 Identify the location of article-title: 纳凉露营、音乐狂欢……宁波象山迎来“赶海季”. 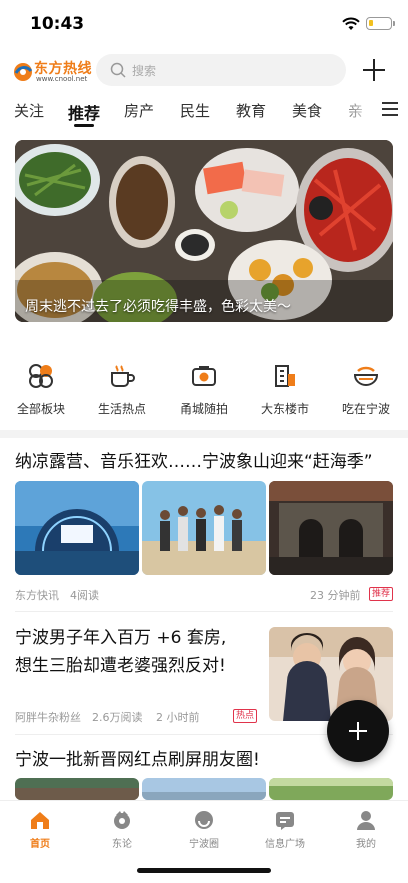
(194, 462).